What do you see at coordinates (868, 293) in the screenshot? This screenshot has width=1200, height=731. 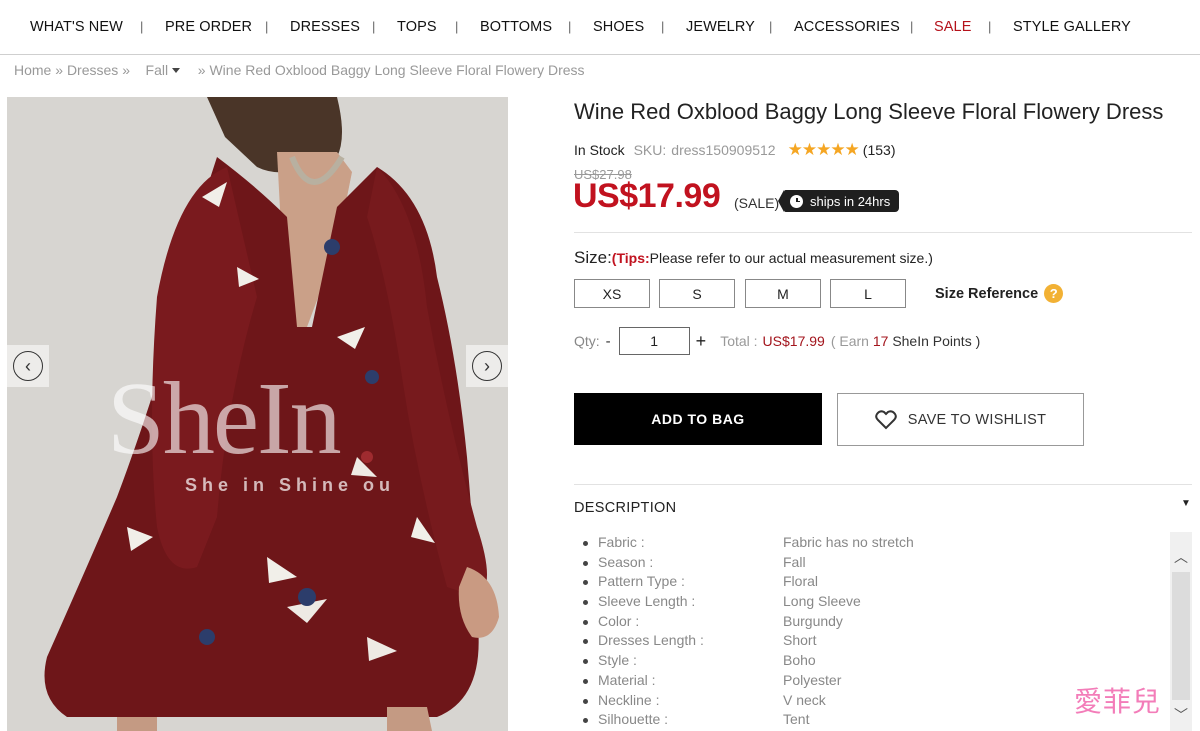 I see `size-option-l: L` at bounding box center [868, 293].